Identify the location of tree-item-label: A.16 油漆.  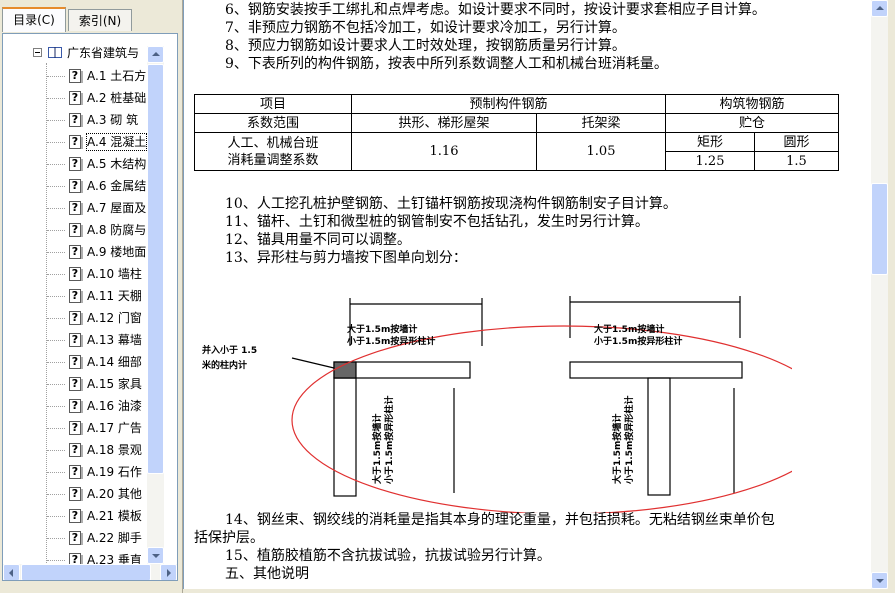
(114, 406).